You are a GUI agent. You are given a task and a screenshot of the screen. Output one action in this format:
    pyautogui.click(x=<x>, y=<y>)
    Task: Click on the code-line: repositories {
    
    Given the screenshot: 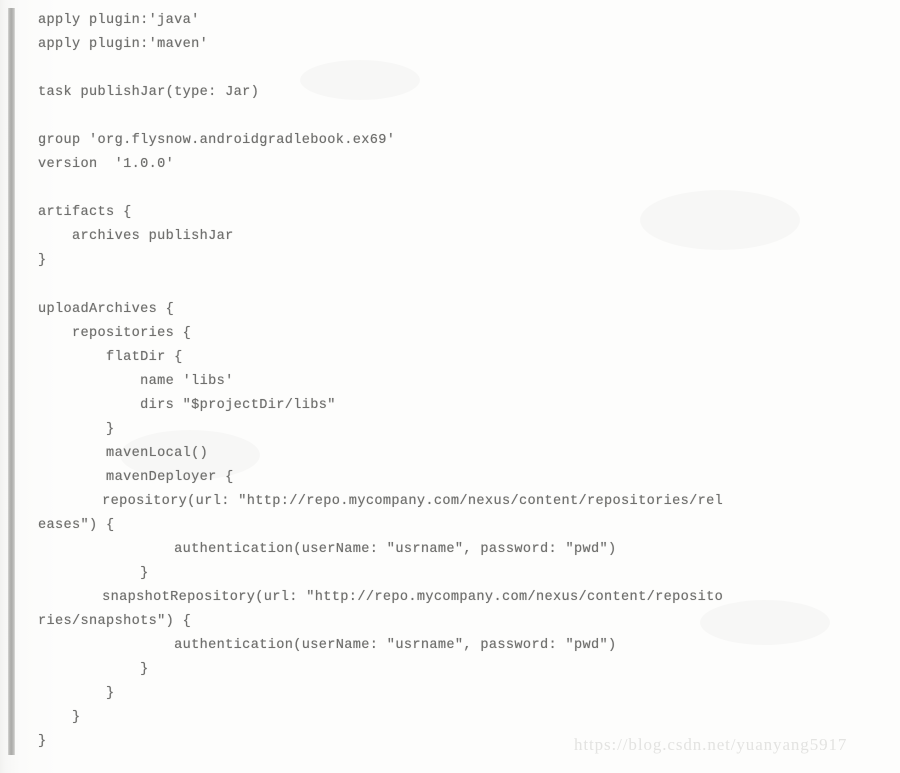 What is the action you would take?
    pyautogui.click(x=115, y=333)
    